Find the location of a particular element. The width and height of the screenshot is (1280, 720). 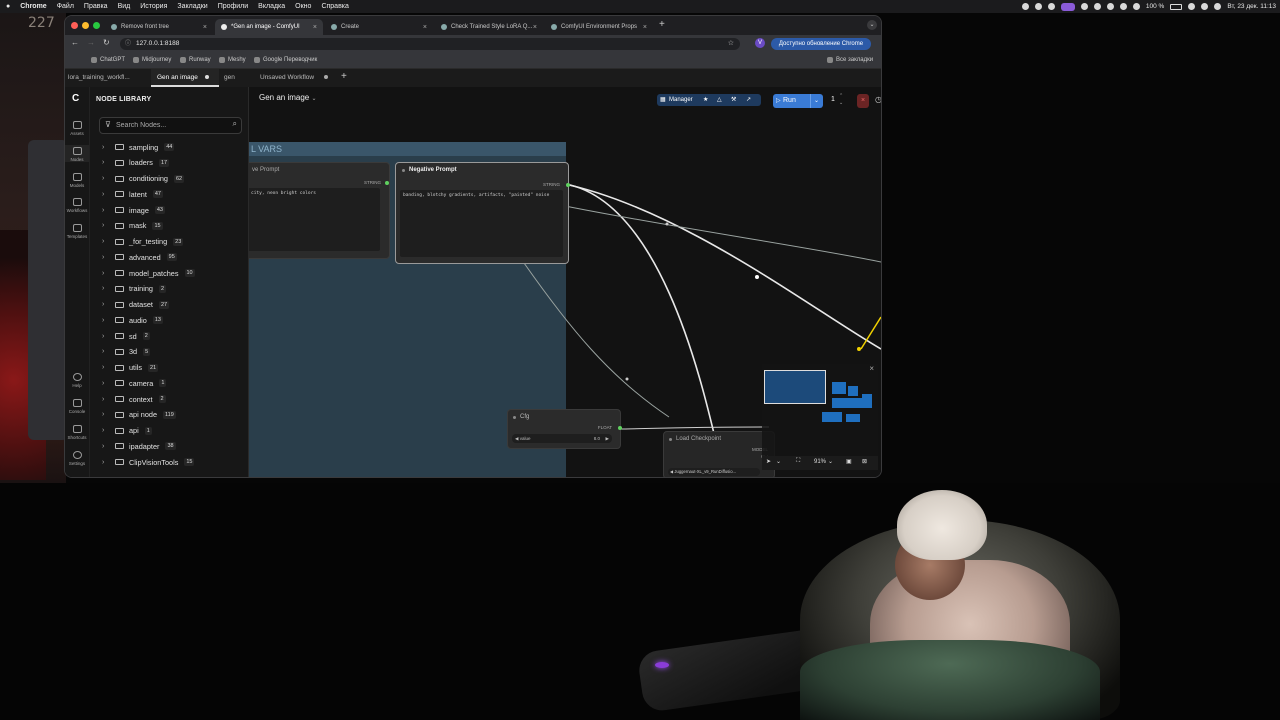

rail-settings: Settings is located at coordinates (77, 458).